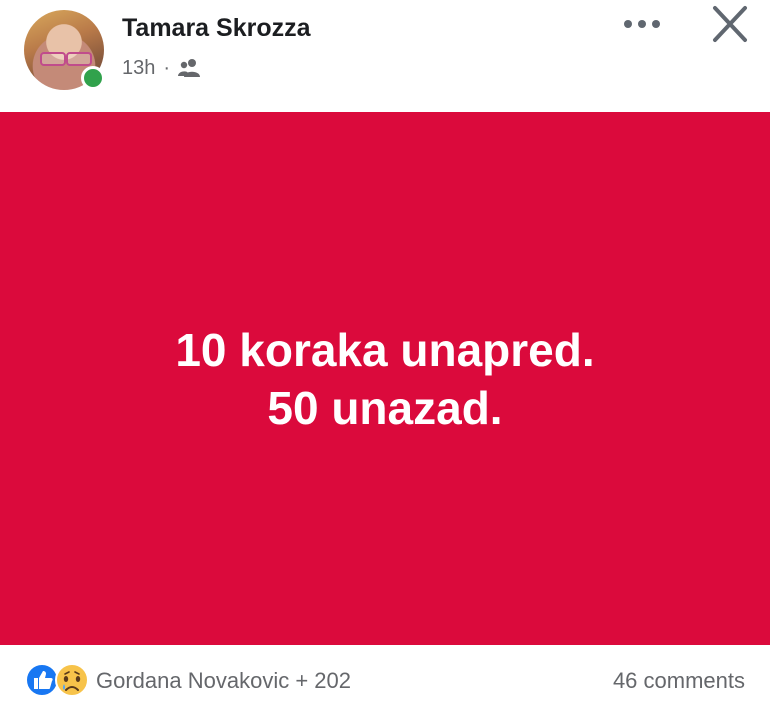 This screenshot has width=770, height=714. Describe the element at coordinates (216, 28) in the screenshot. I see `author-name: Tamara Skrozza` at that location.